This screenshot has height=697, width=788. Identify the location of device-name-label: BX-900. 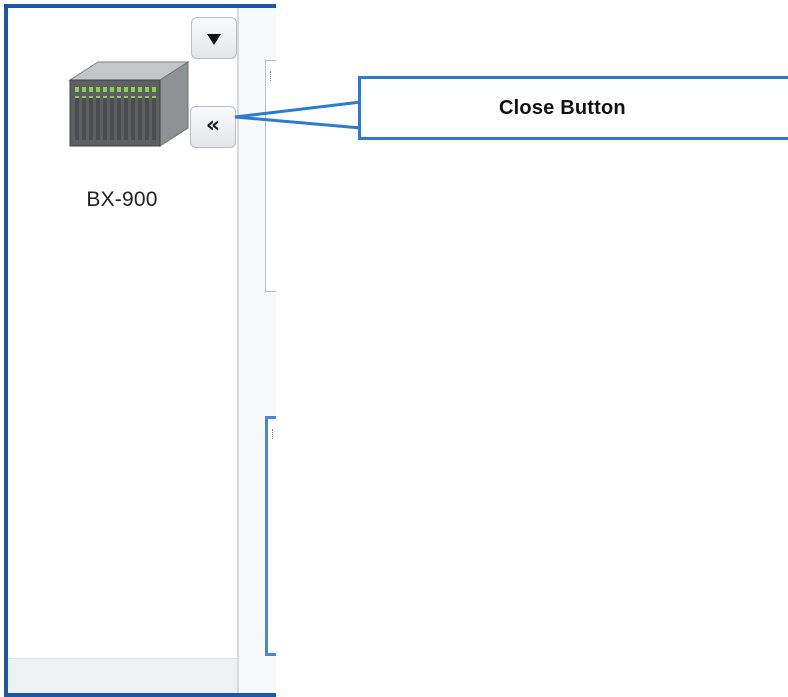
(122, 199).